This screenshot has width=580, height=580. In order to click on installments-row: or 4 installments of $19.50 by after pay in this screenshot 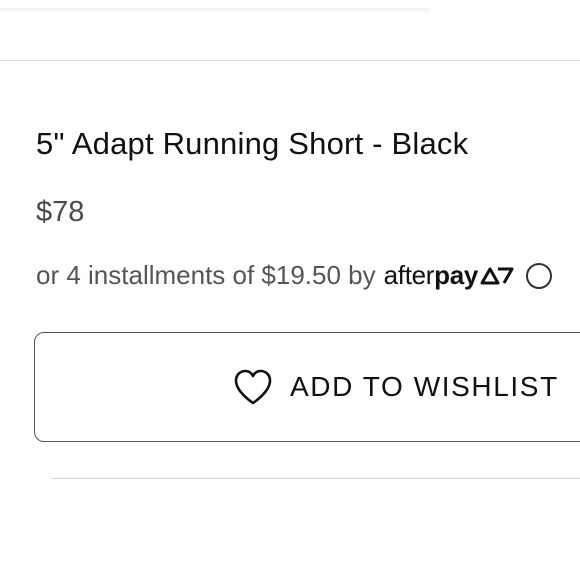, I will do `click(294, 275)`.